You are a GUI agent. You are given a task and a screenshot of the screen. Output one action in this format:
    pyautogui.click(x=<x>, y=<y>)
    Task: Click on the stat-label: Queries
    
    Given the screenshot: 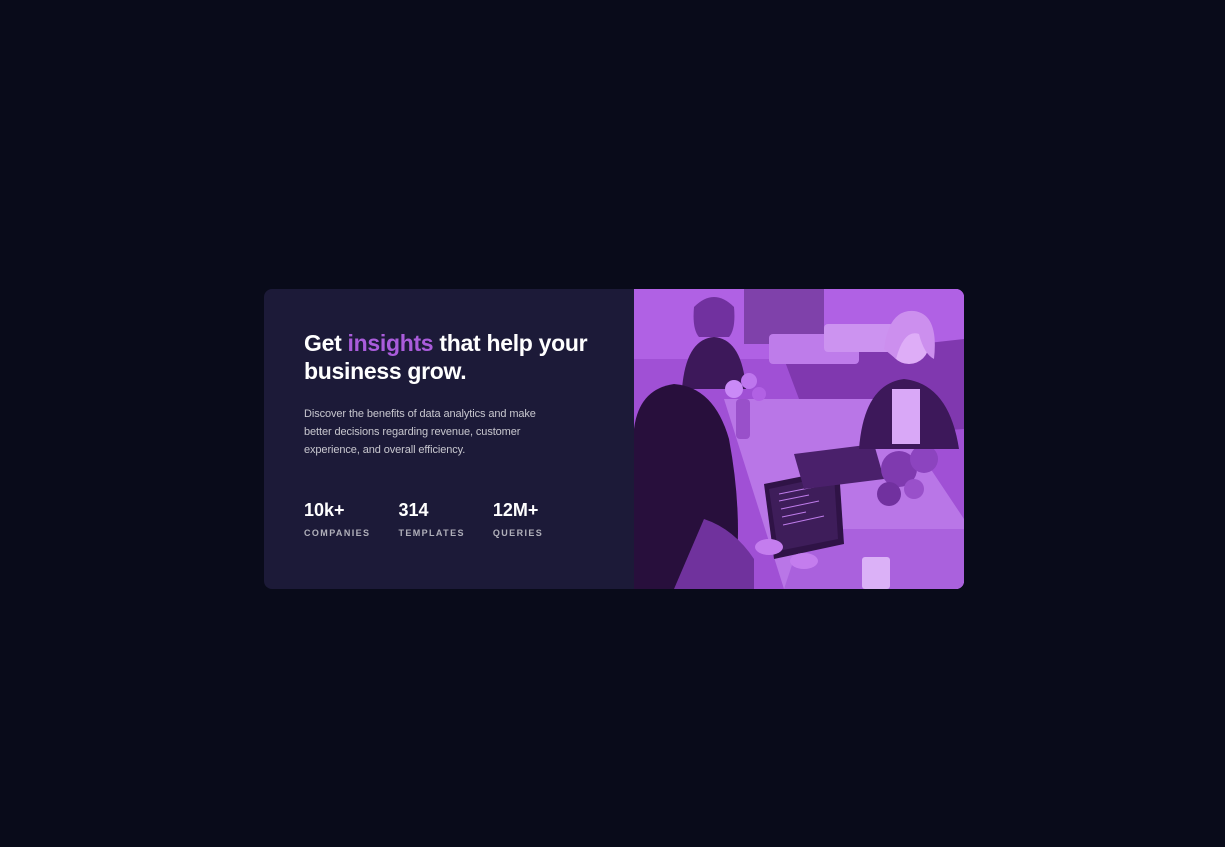 What is the action you would take?
    pyautogui.click(x=518, y=533)
    